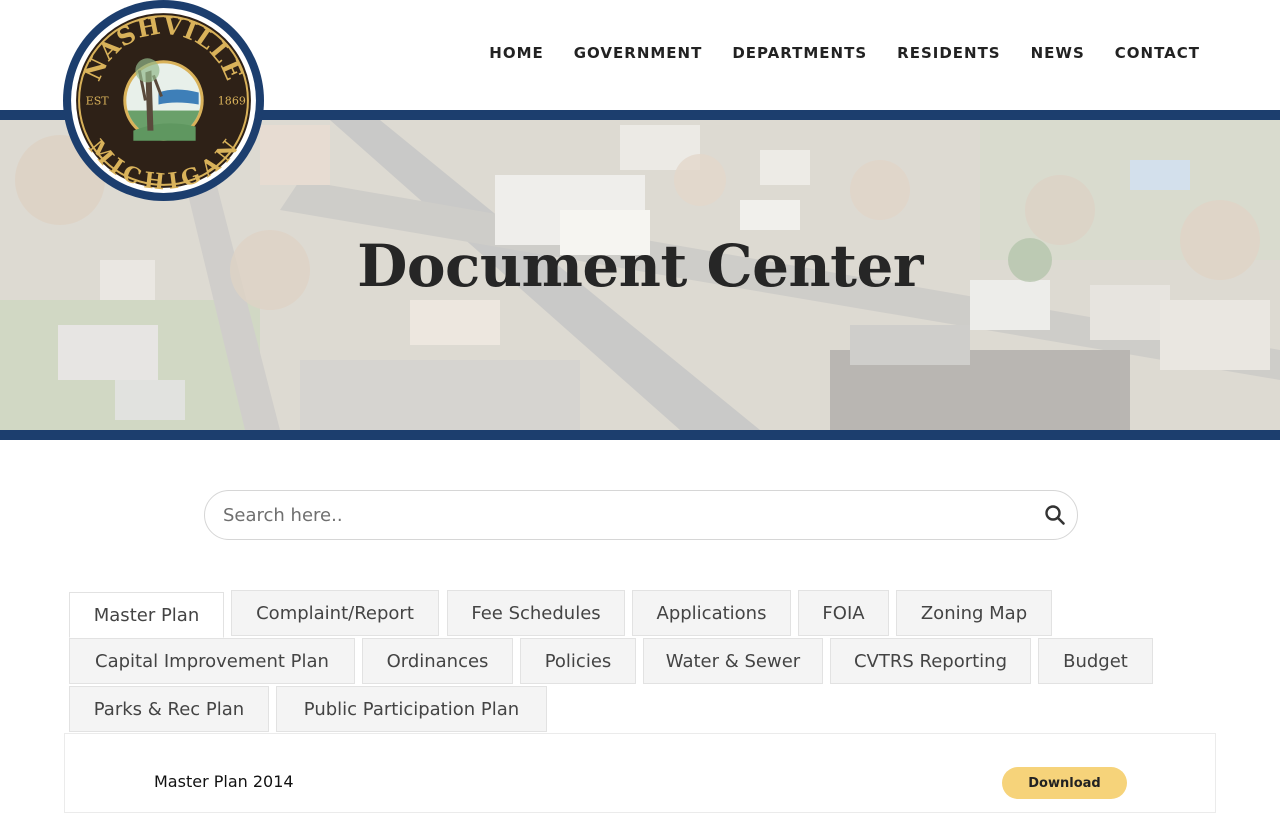 This screenshot has width=1280, height=813. Describe the element at coordinates (623, 515) in the screenshot. I see `search-input` at that location.